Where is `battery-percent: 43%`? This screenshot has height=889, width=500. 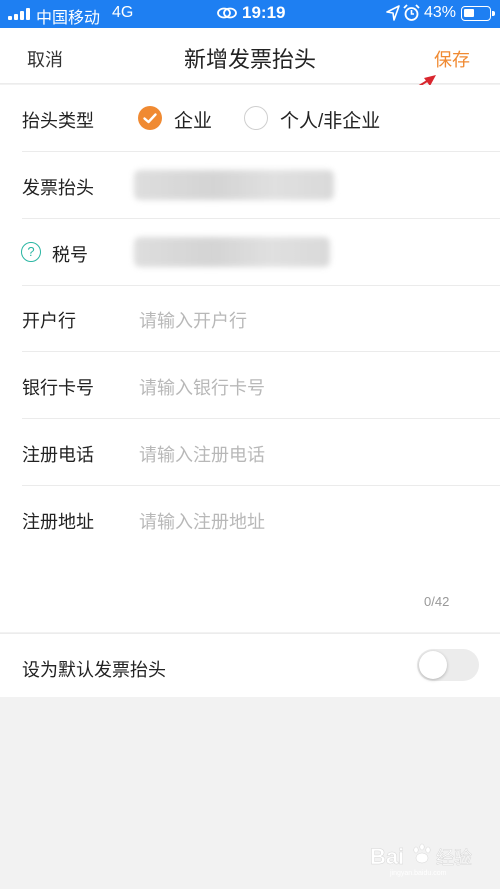 battery-percent: 43% is located at coordinates (440, 12).